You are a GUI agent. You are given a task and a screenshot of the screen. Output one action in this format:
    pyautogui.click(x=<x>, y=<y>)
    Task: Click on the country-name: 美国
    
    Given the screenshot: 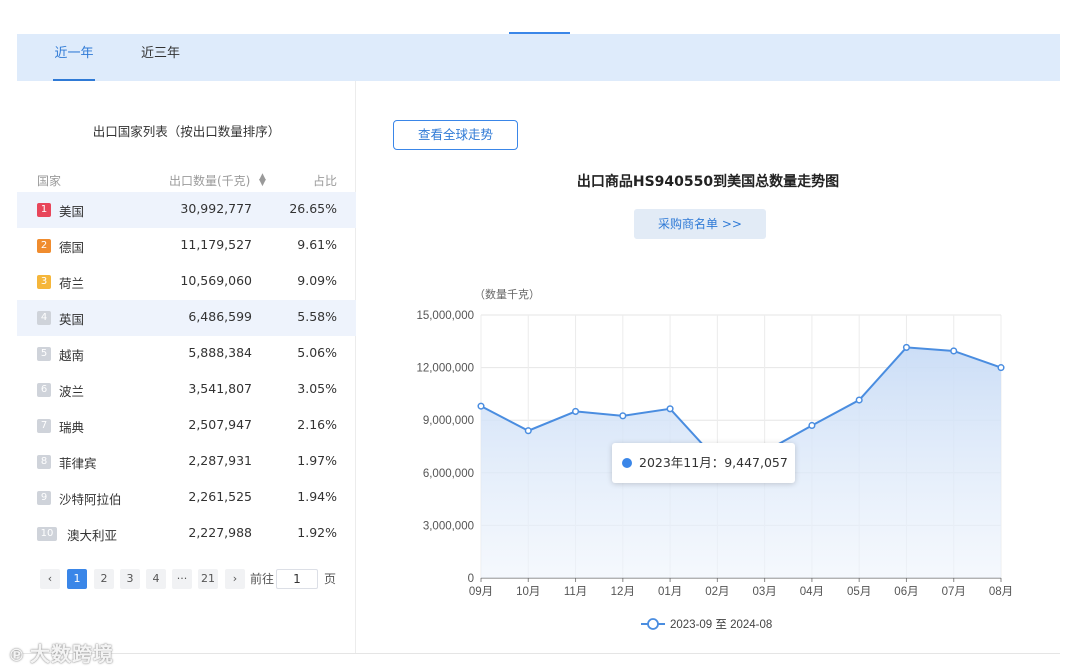 What is the action you would take?
    pyautogui.click(x=72, y=211)
    